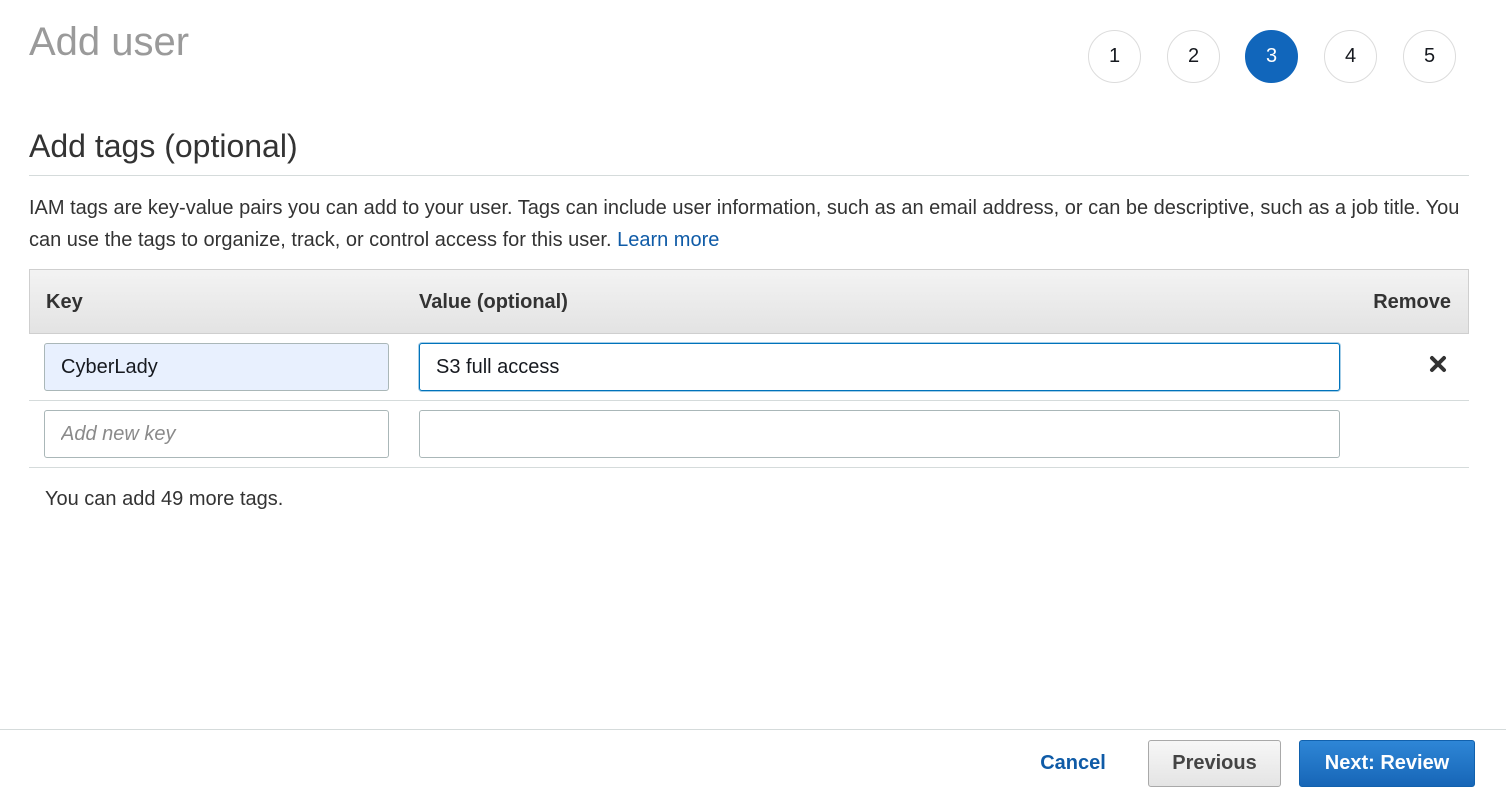 The height and width of the screenshot is (799, 1506). I want to click on page-title: Add user, so click(109, 42).